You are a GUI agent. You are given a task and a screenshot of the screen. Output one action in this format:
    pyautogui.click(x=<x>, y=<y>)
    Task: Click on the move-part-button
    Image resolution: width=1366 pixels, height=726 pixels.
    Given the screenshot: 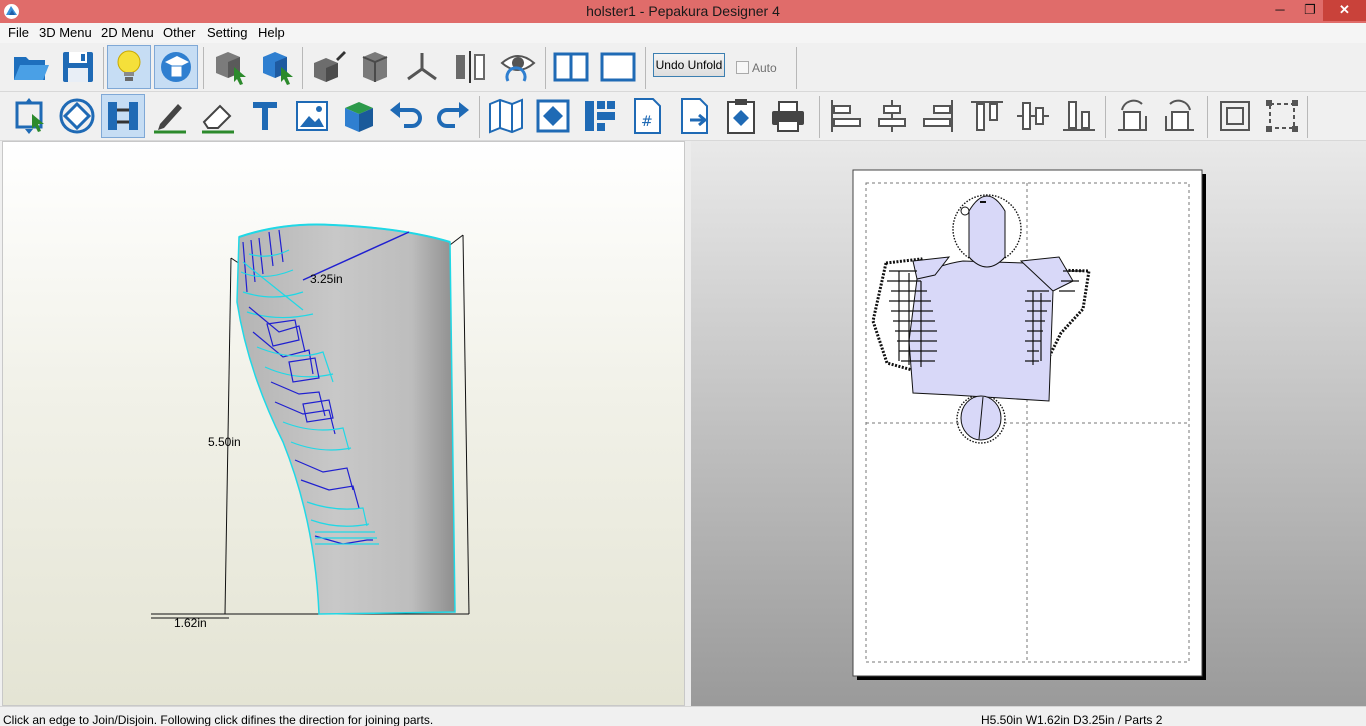 What is the action you would take?
    pyautogui.click(x=30, y=116)
    